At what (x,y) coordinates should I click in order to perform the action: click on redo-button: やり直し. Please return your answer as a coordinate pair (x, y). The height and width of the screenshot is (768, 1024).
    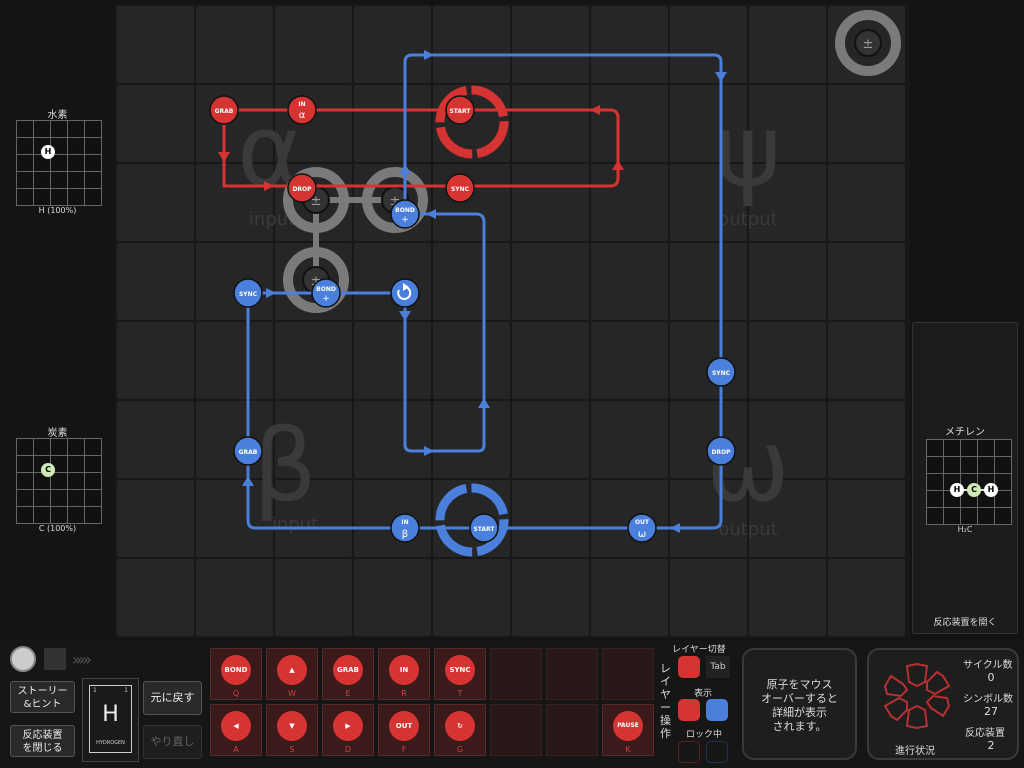
    Looking at the image, I should click on (172, 742).